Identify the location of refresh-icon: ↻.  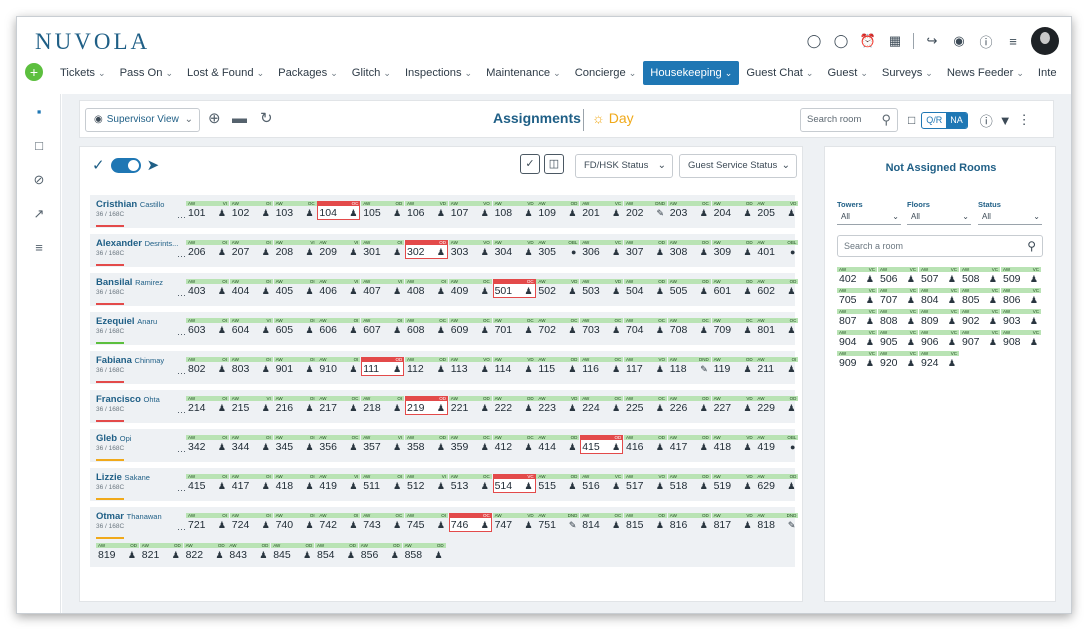
(266, 119).